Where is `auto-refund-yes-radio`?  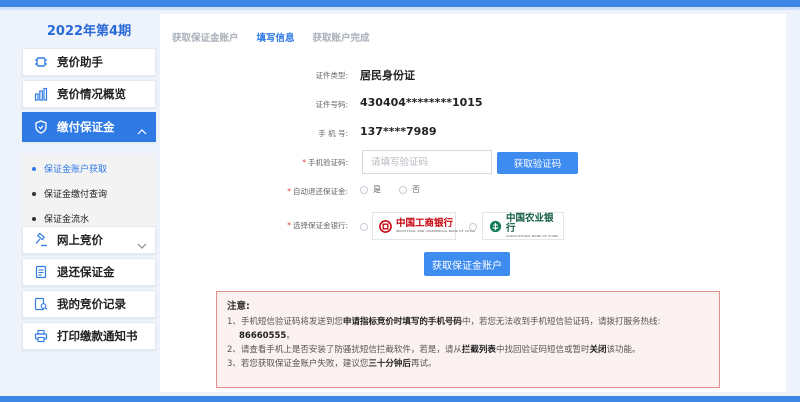 auto-refund-yes-radio is located at coordinates (364, 189).